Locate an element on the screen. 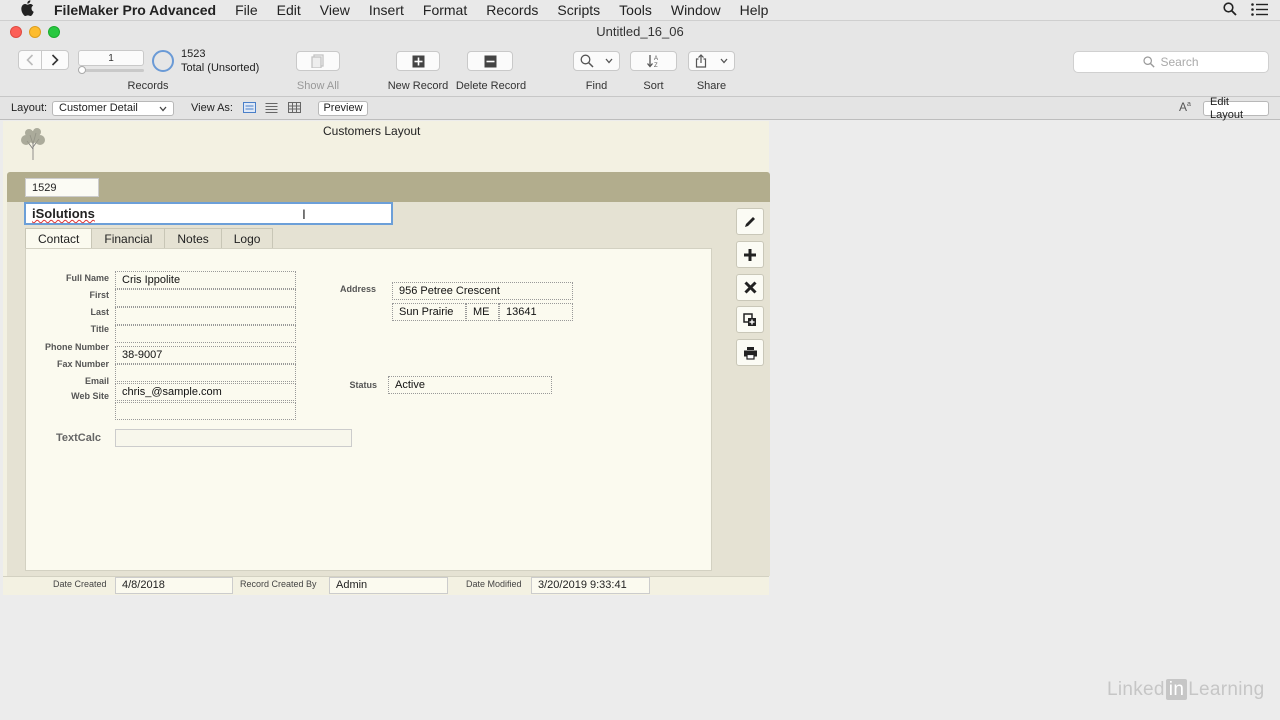  found-count: 1523 is located at coordinates (193, 54).